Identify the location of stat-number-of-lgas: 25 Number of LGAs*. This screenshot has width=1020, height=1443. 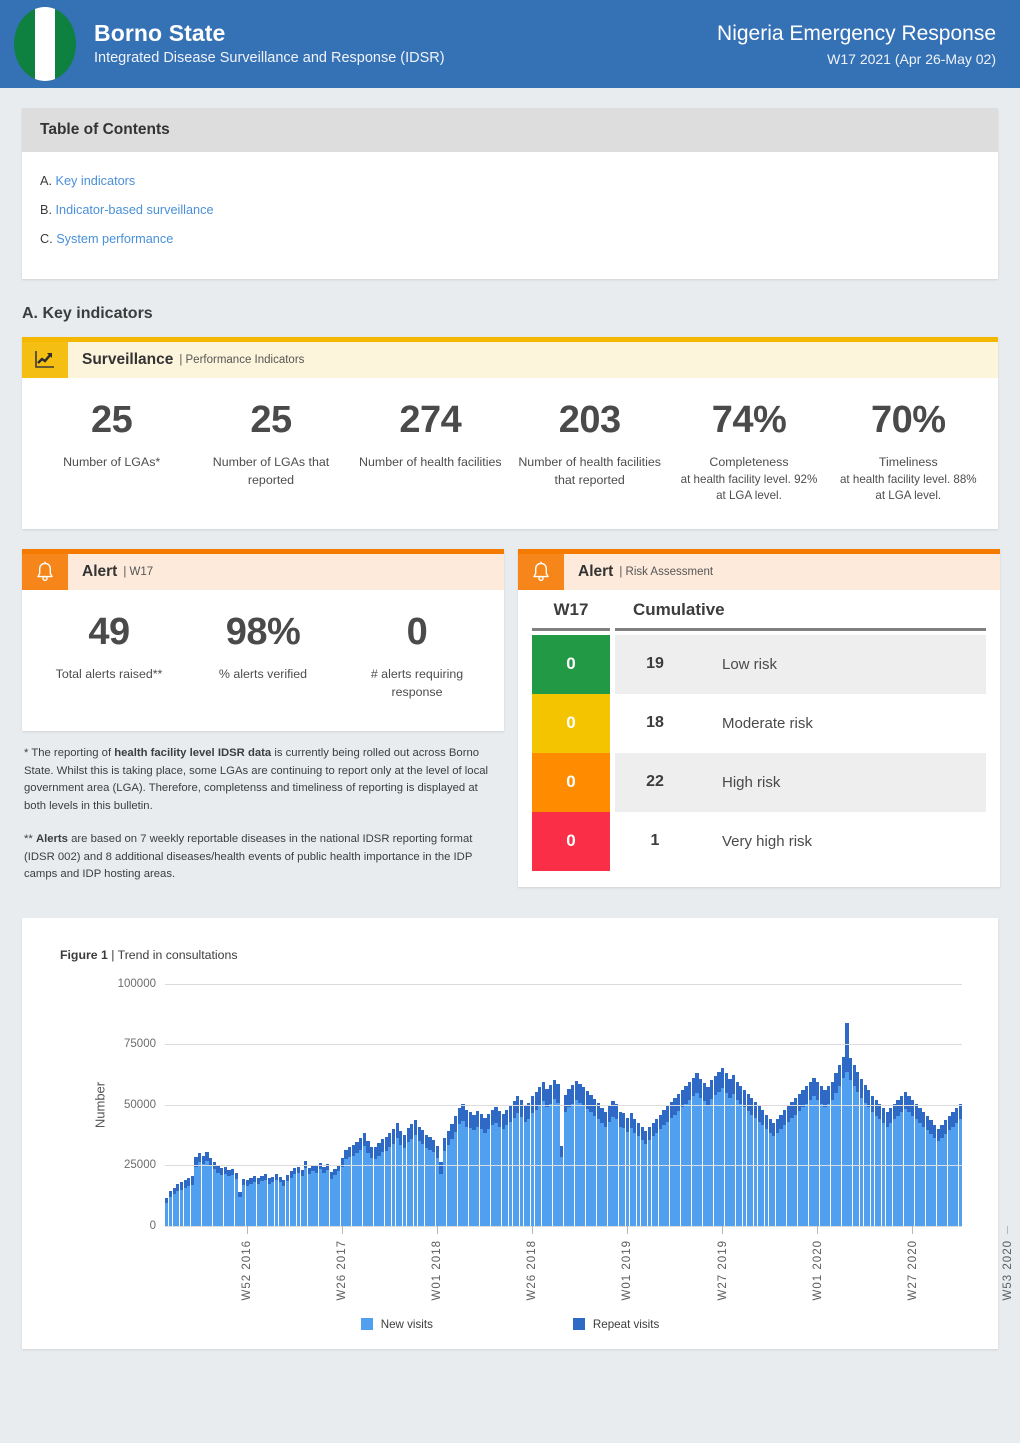
(111, 452).